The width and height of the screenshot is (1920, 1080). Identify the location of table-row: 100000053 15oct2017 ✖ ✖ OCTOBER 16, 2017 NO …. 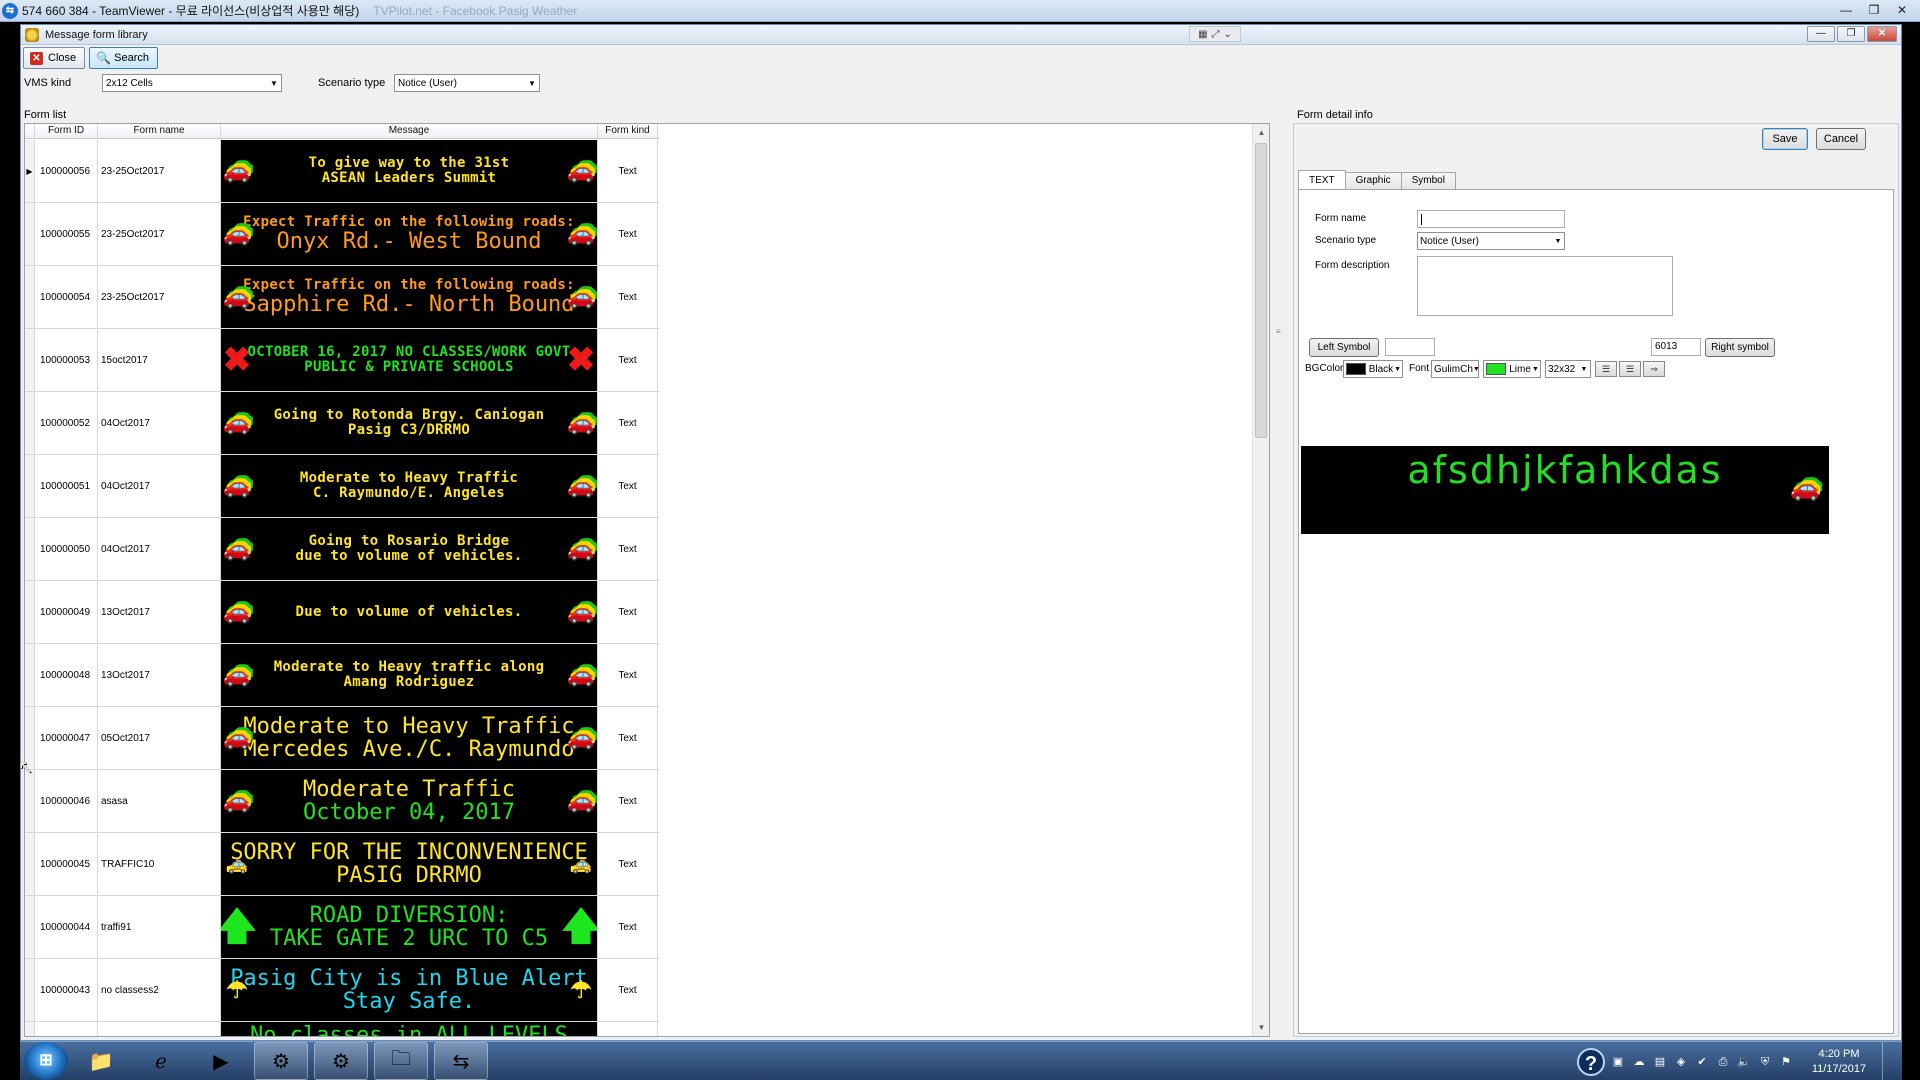
(342, 360).